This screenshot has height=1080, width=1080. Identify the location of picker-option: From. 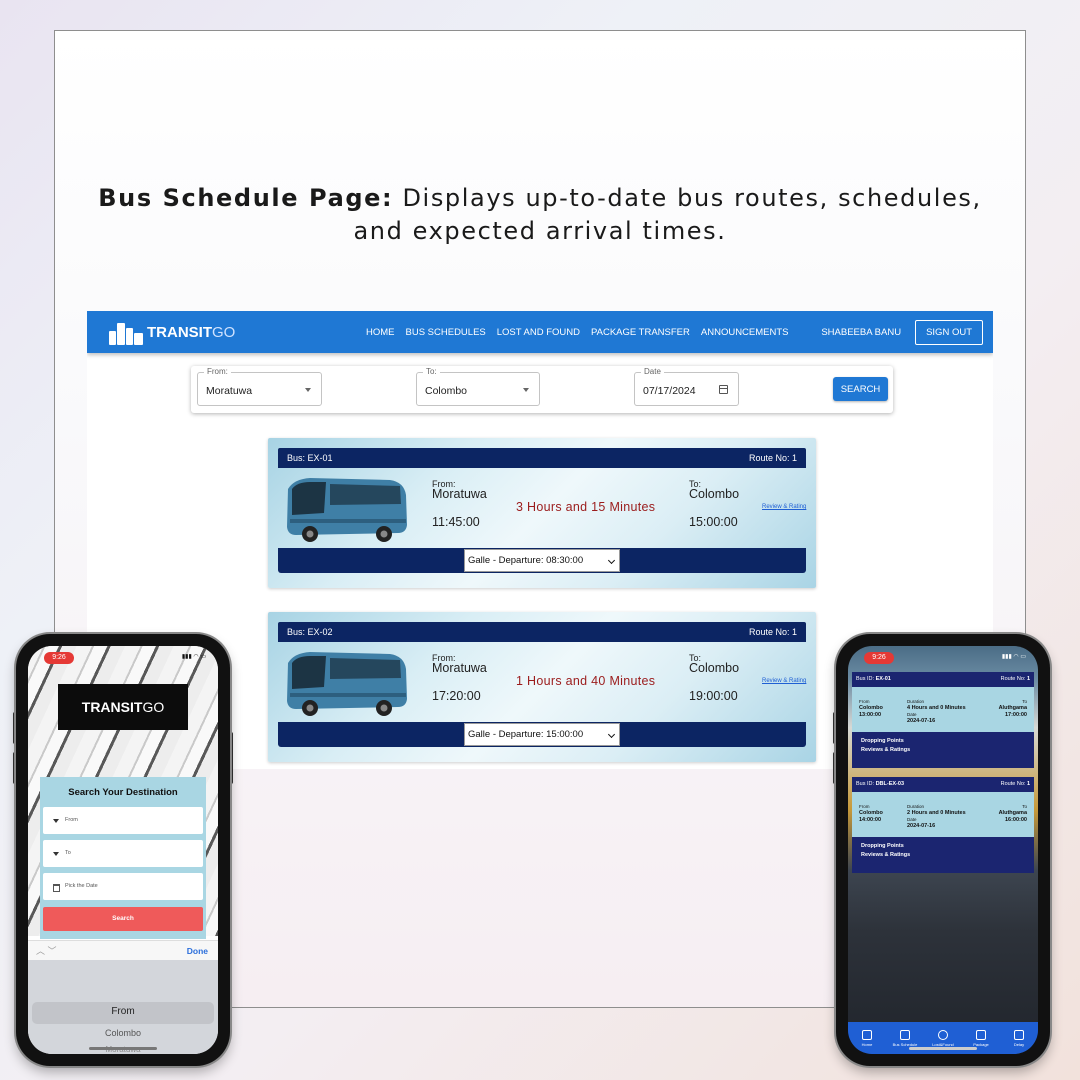
(123, 1011).